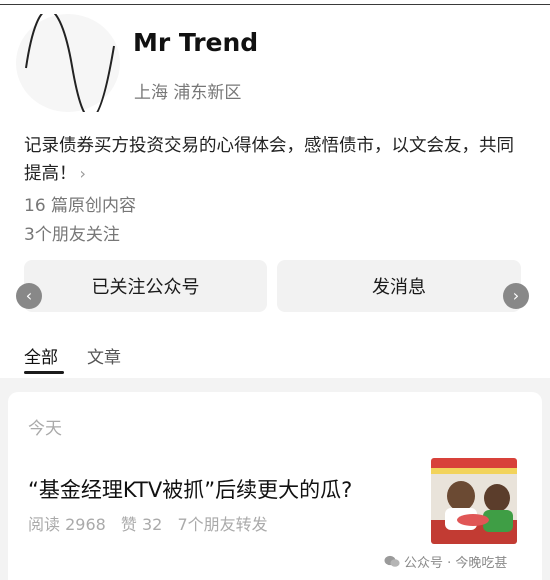 This screenshot has height=580, width=550. What do you see at coordinates (45, 429) in the screenshot?
I see `feed-date-label: 今天` at bounding box center [45, 429].